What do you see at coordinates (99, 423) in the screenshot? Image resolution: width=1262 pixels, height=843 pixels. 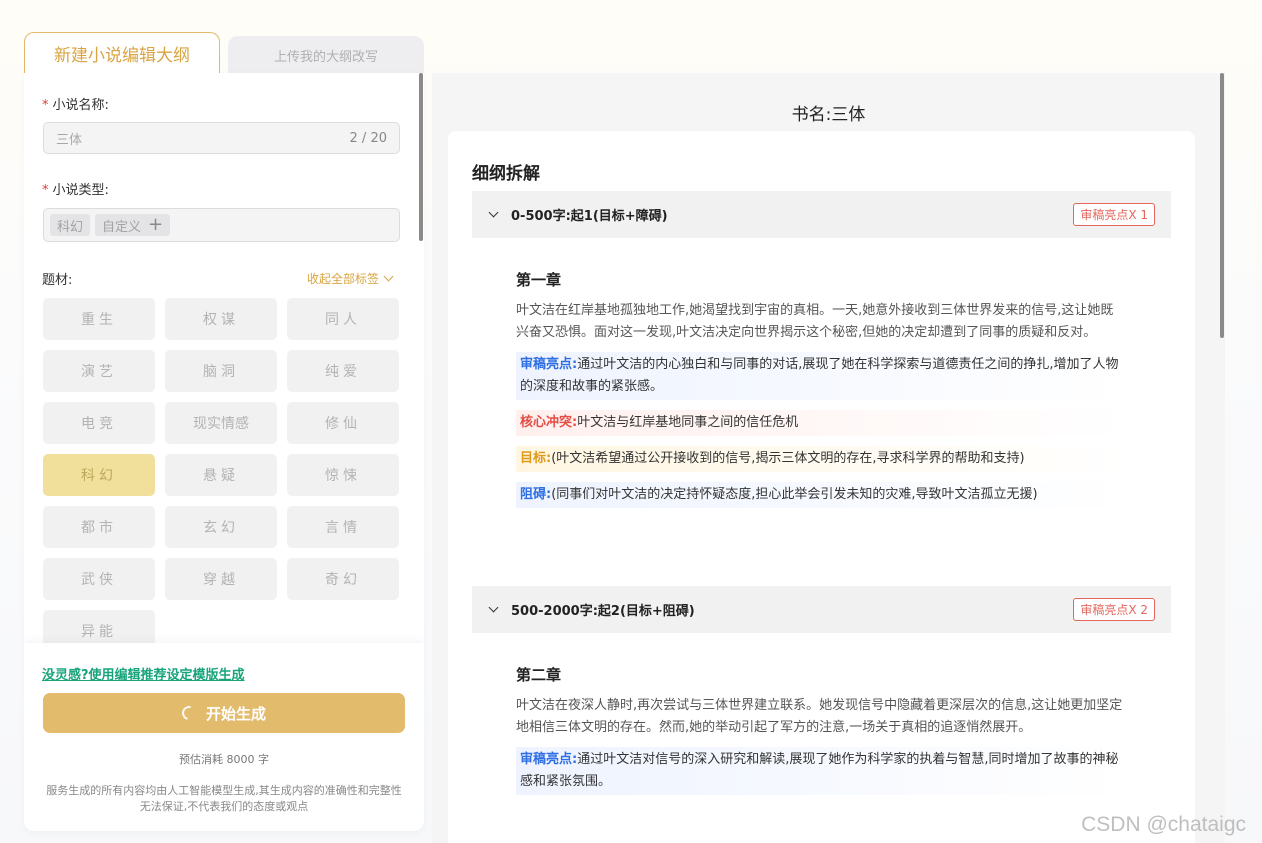 I see `genre-button: 电竞` at bounding box center [99, 423].